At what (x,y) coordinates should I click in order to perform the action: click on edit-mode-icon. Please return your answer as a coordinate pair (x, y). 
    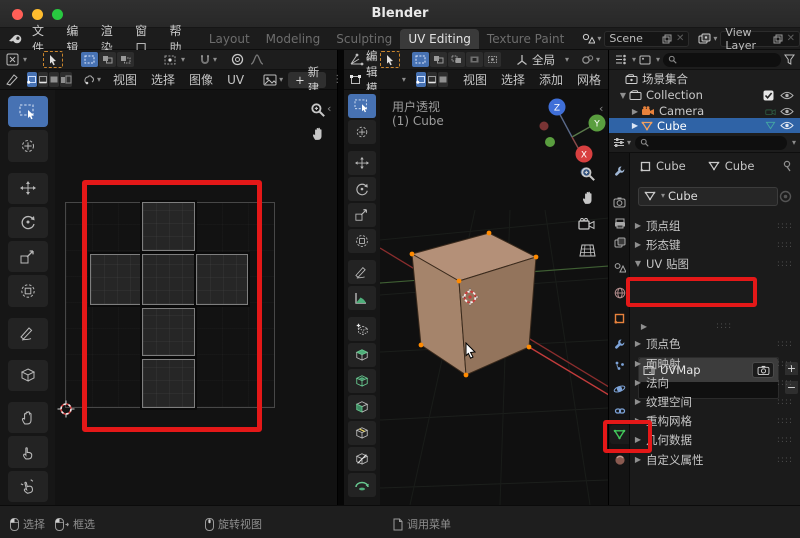
    Looking at the image, I should click on (355, 80).